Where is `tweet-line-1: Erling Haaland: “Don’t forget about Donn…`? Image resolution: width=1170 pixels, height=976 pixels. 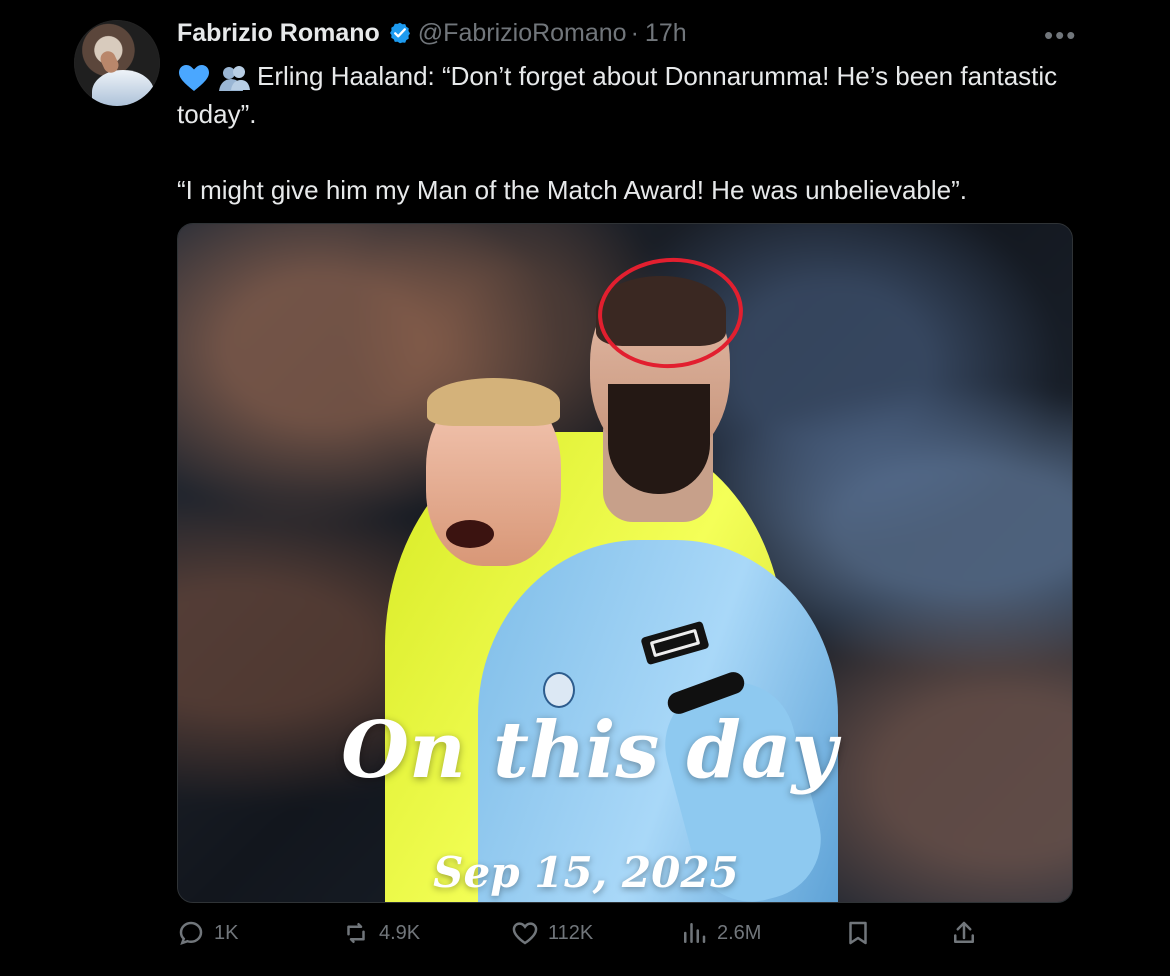
tweet-line-1: Erling Haaland: “Don’t forget about Donn… is located at coordinates (617, 95).